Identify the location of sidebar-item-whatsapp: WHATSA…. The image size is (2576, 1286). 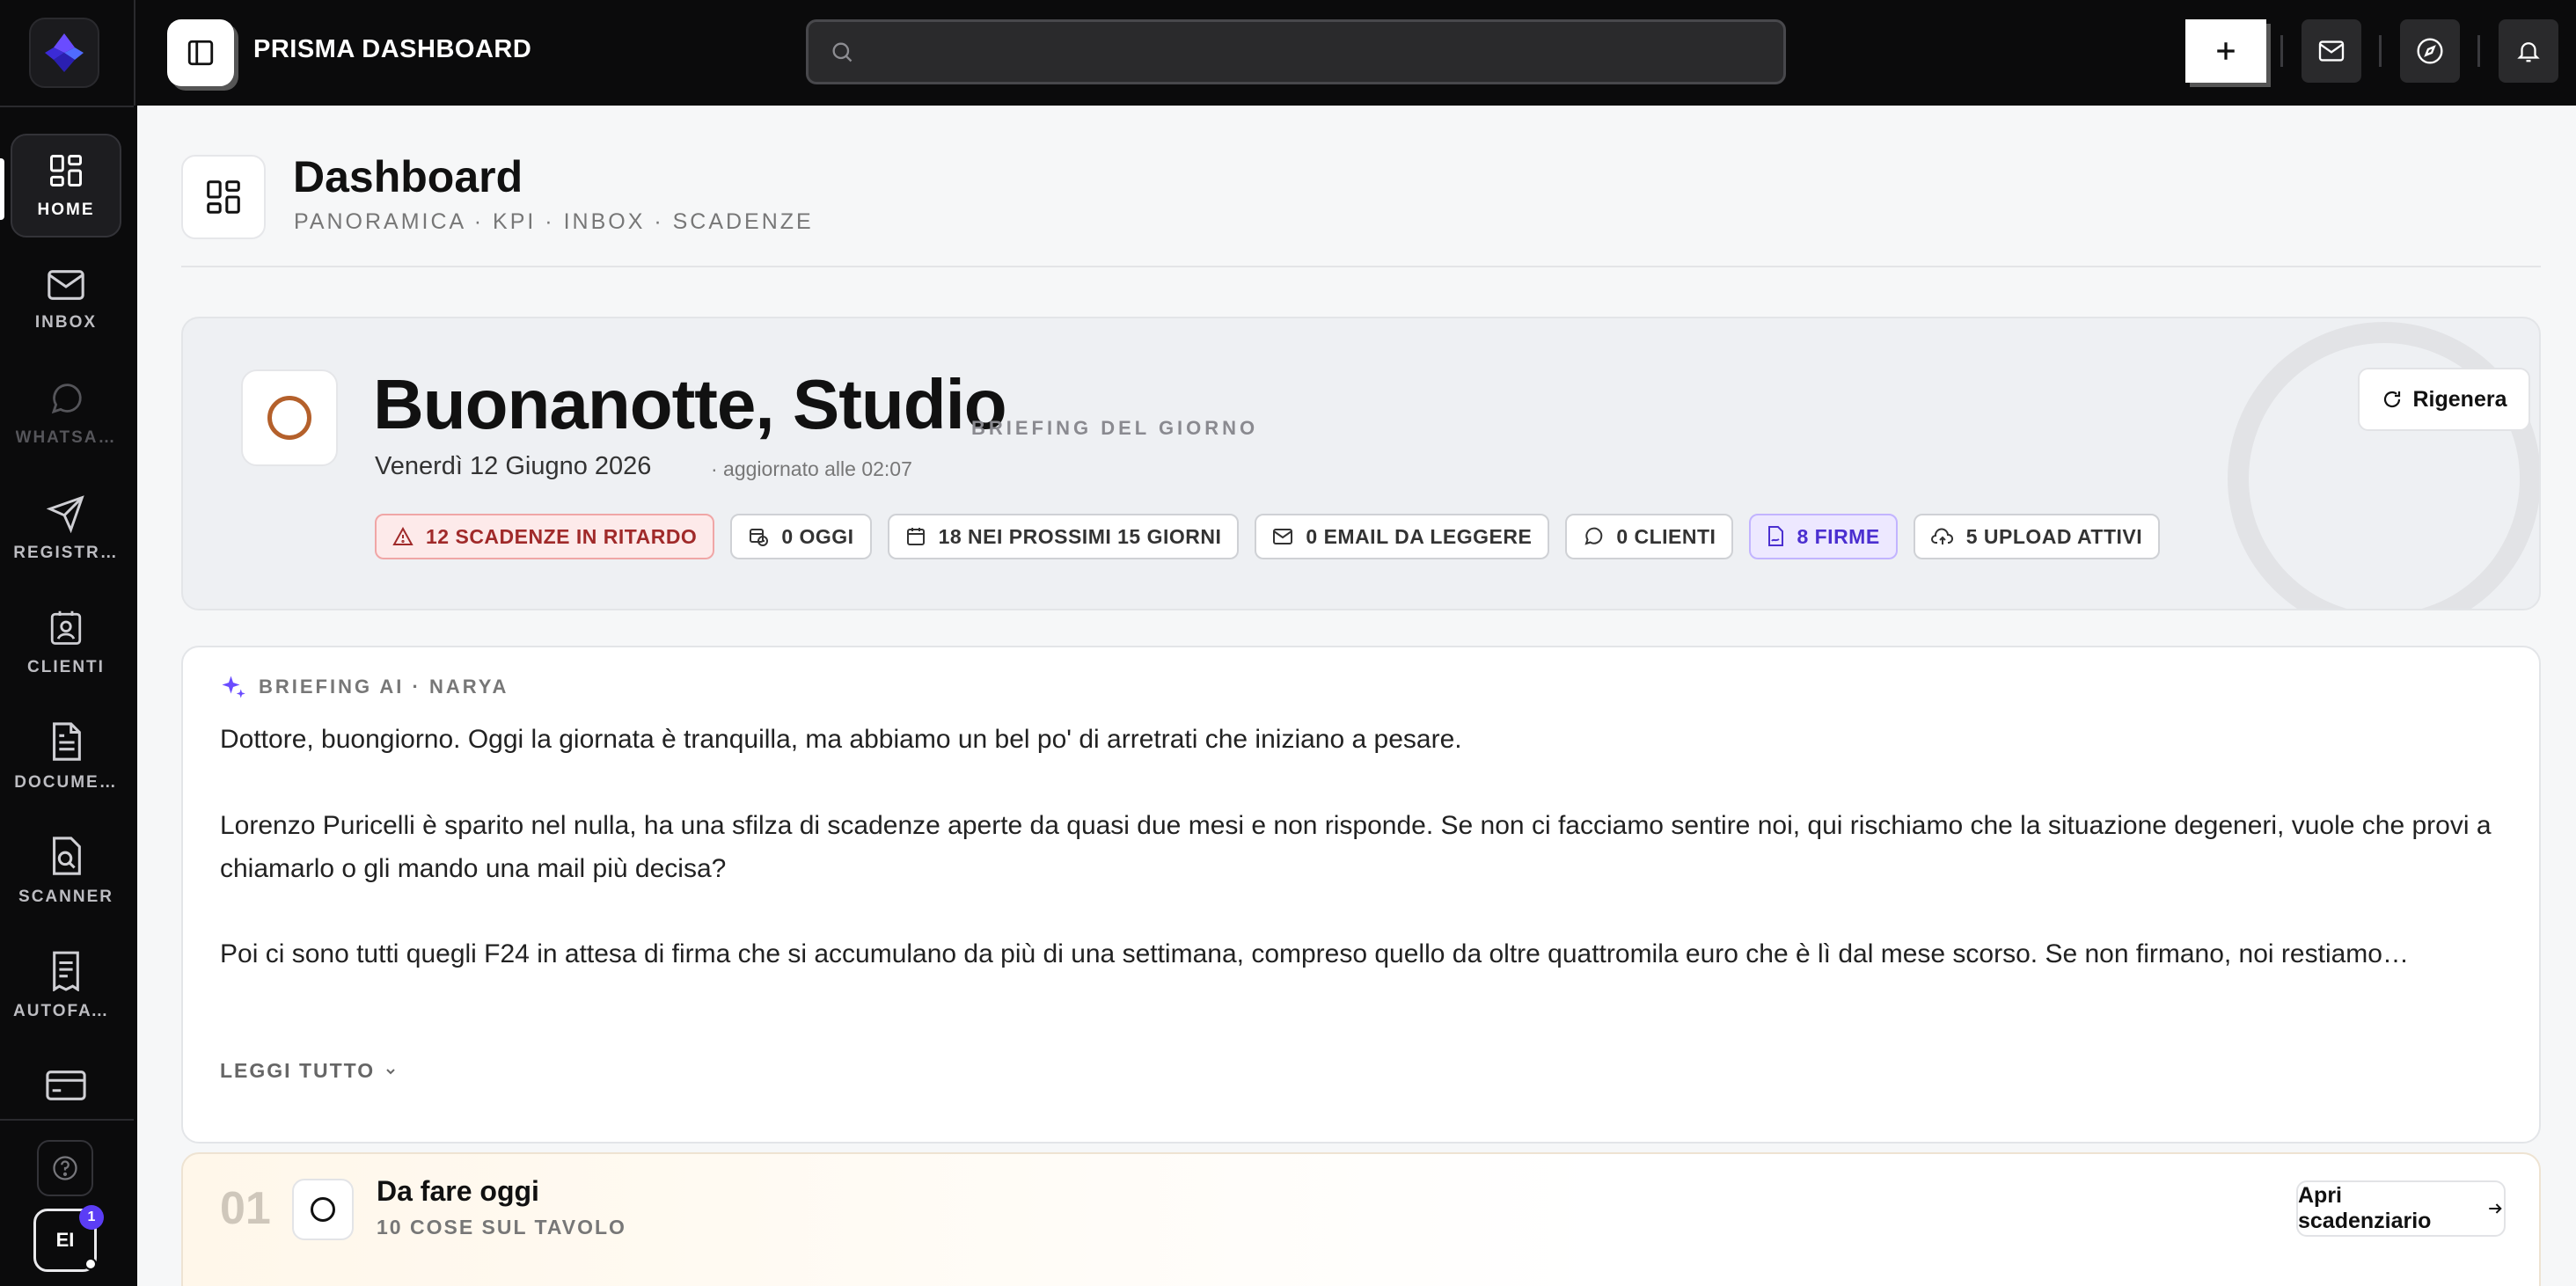
(66, 414).